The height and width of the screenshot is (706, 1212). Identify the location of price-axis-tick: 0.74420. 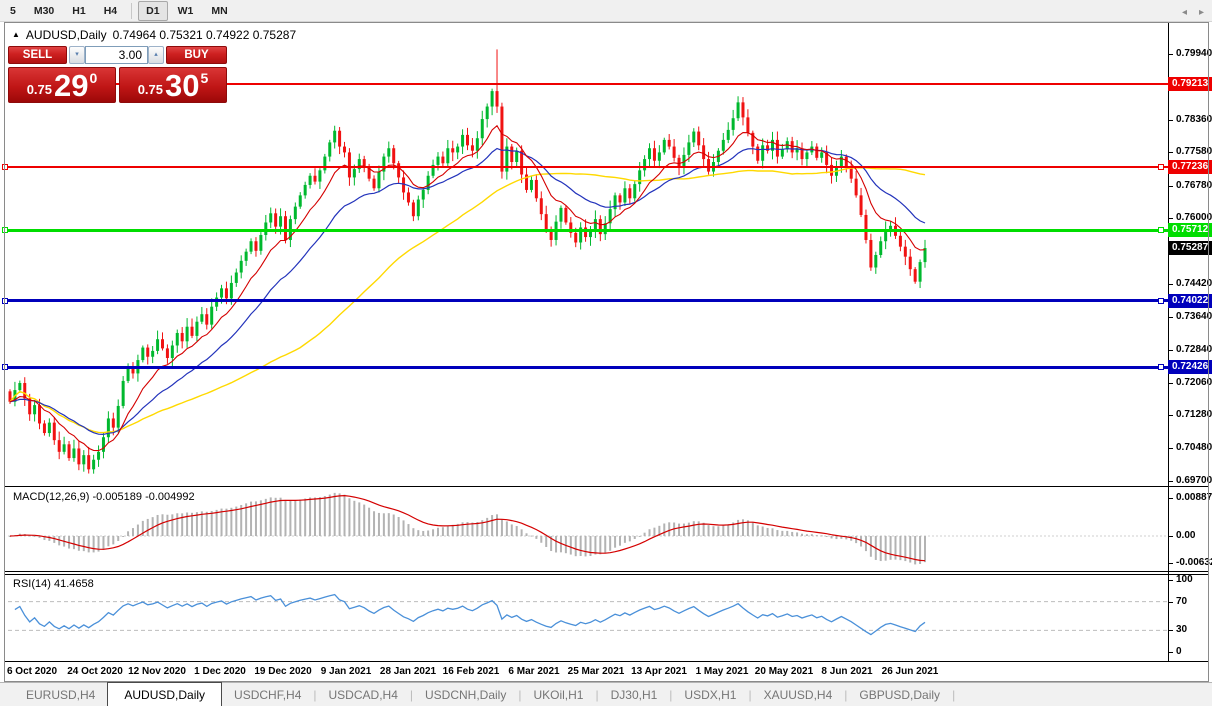
(1194, 283).